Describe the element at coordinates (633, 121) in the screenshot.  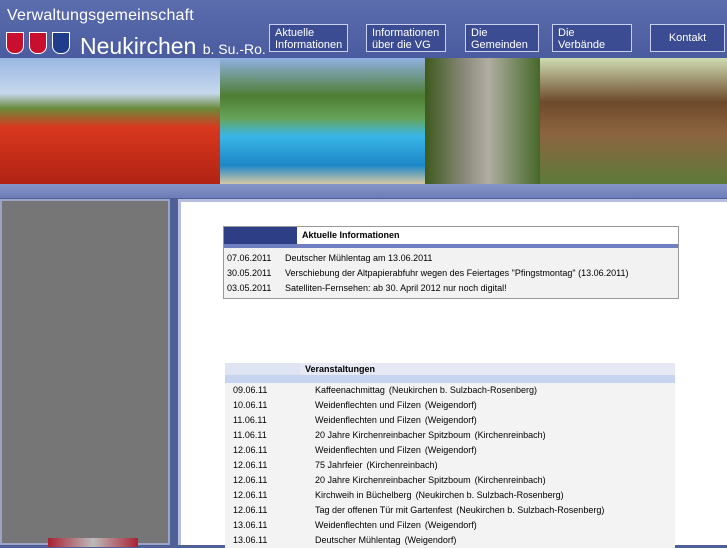
I see `wooden-hut-photo` at that location.